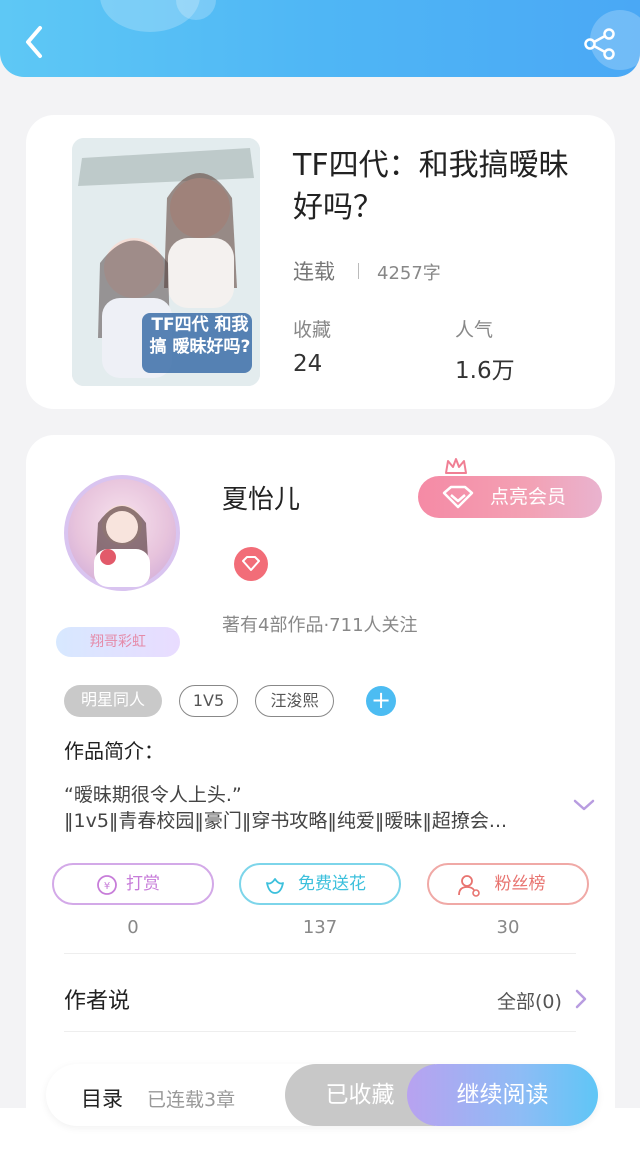 The width and height of the screenshot is (640, 1165). What do you see at coordinates (581, 999) in the screenshot?
I see `chevron-right-icon` at bounding box center [581, 999].